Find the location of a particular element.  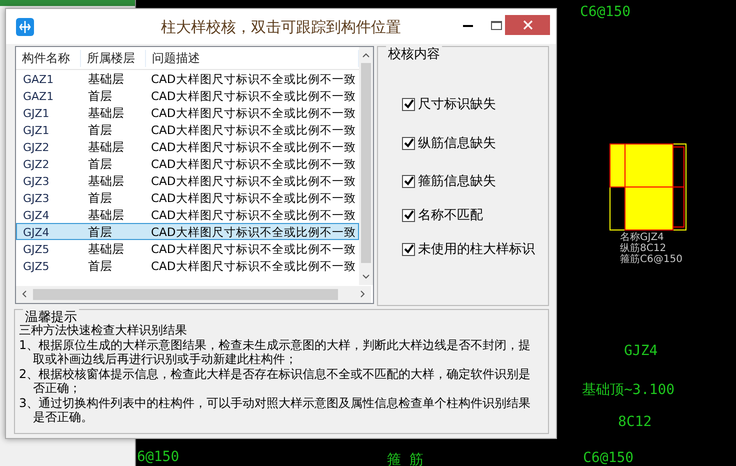

horizontal-scrollbar is located at coordinates (193, 294).